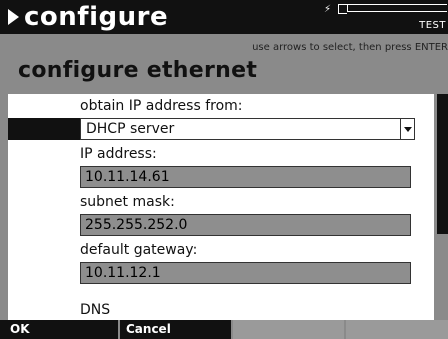 This screenshot has height=339, width=448. I want to click on ip-address-field: 10.11.14.61, so click(245, 177).